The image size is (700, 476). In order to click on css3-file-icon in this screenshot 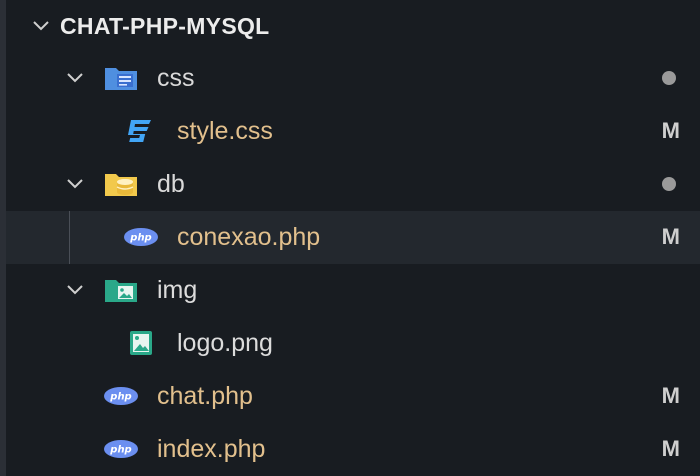, I will do `click(139, 131)`.